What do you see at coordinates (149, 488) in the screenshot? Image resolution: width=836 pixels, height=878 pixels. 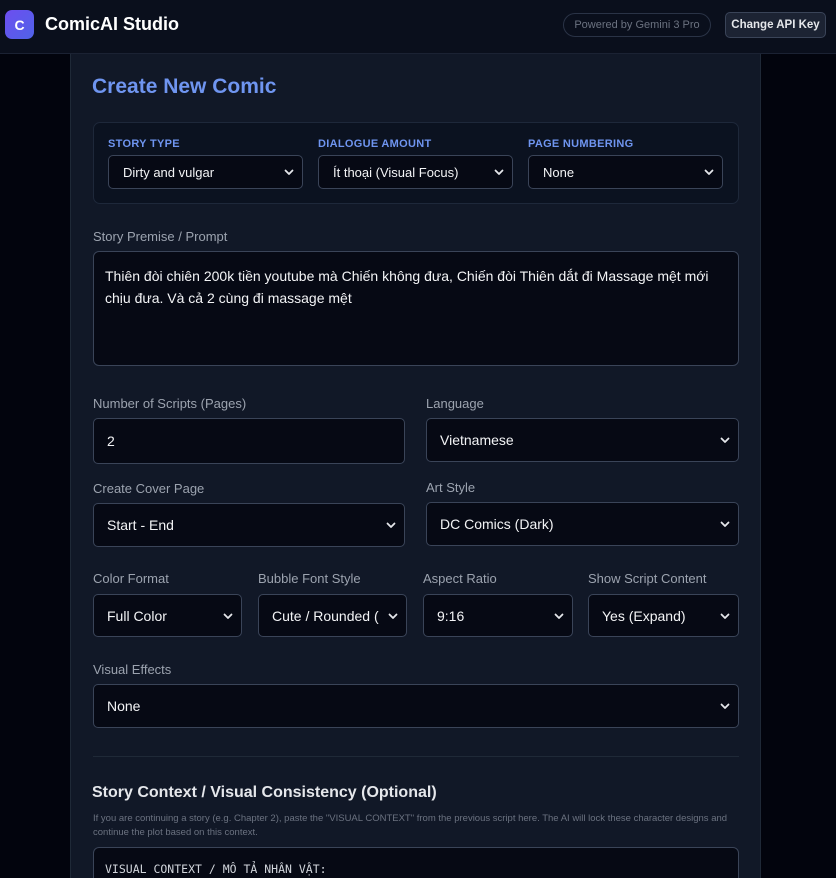 I see `cover-page-label: Create Cover Page` at bounding box center [149, 488].